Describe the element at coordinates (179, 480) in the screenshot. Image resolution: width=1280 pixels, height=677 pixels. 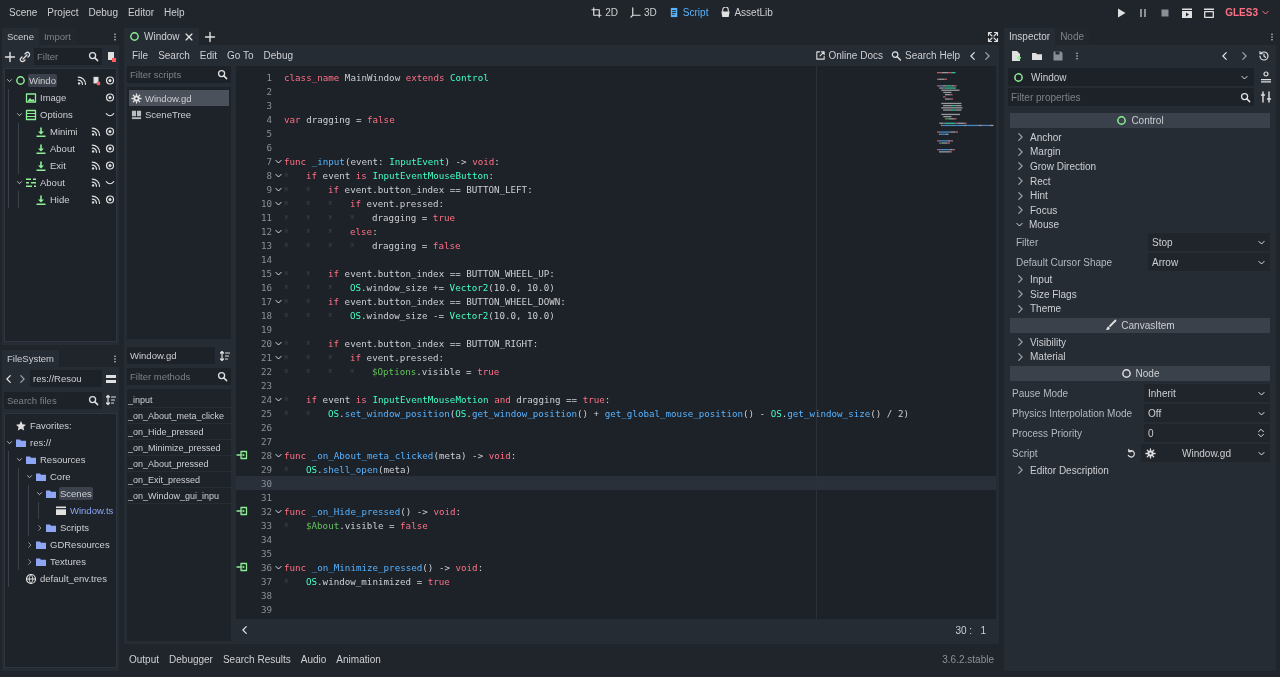
I see `method-item: _on_Exit_pressed` at that location.